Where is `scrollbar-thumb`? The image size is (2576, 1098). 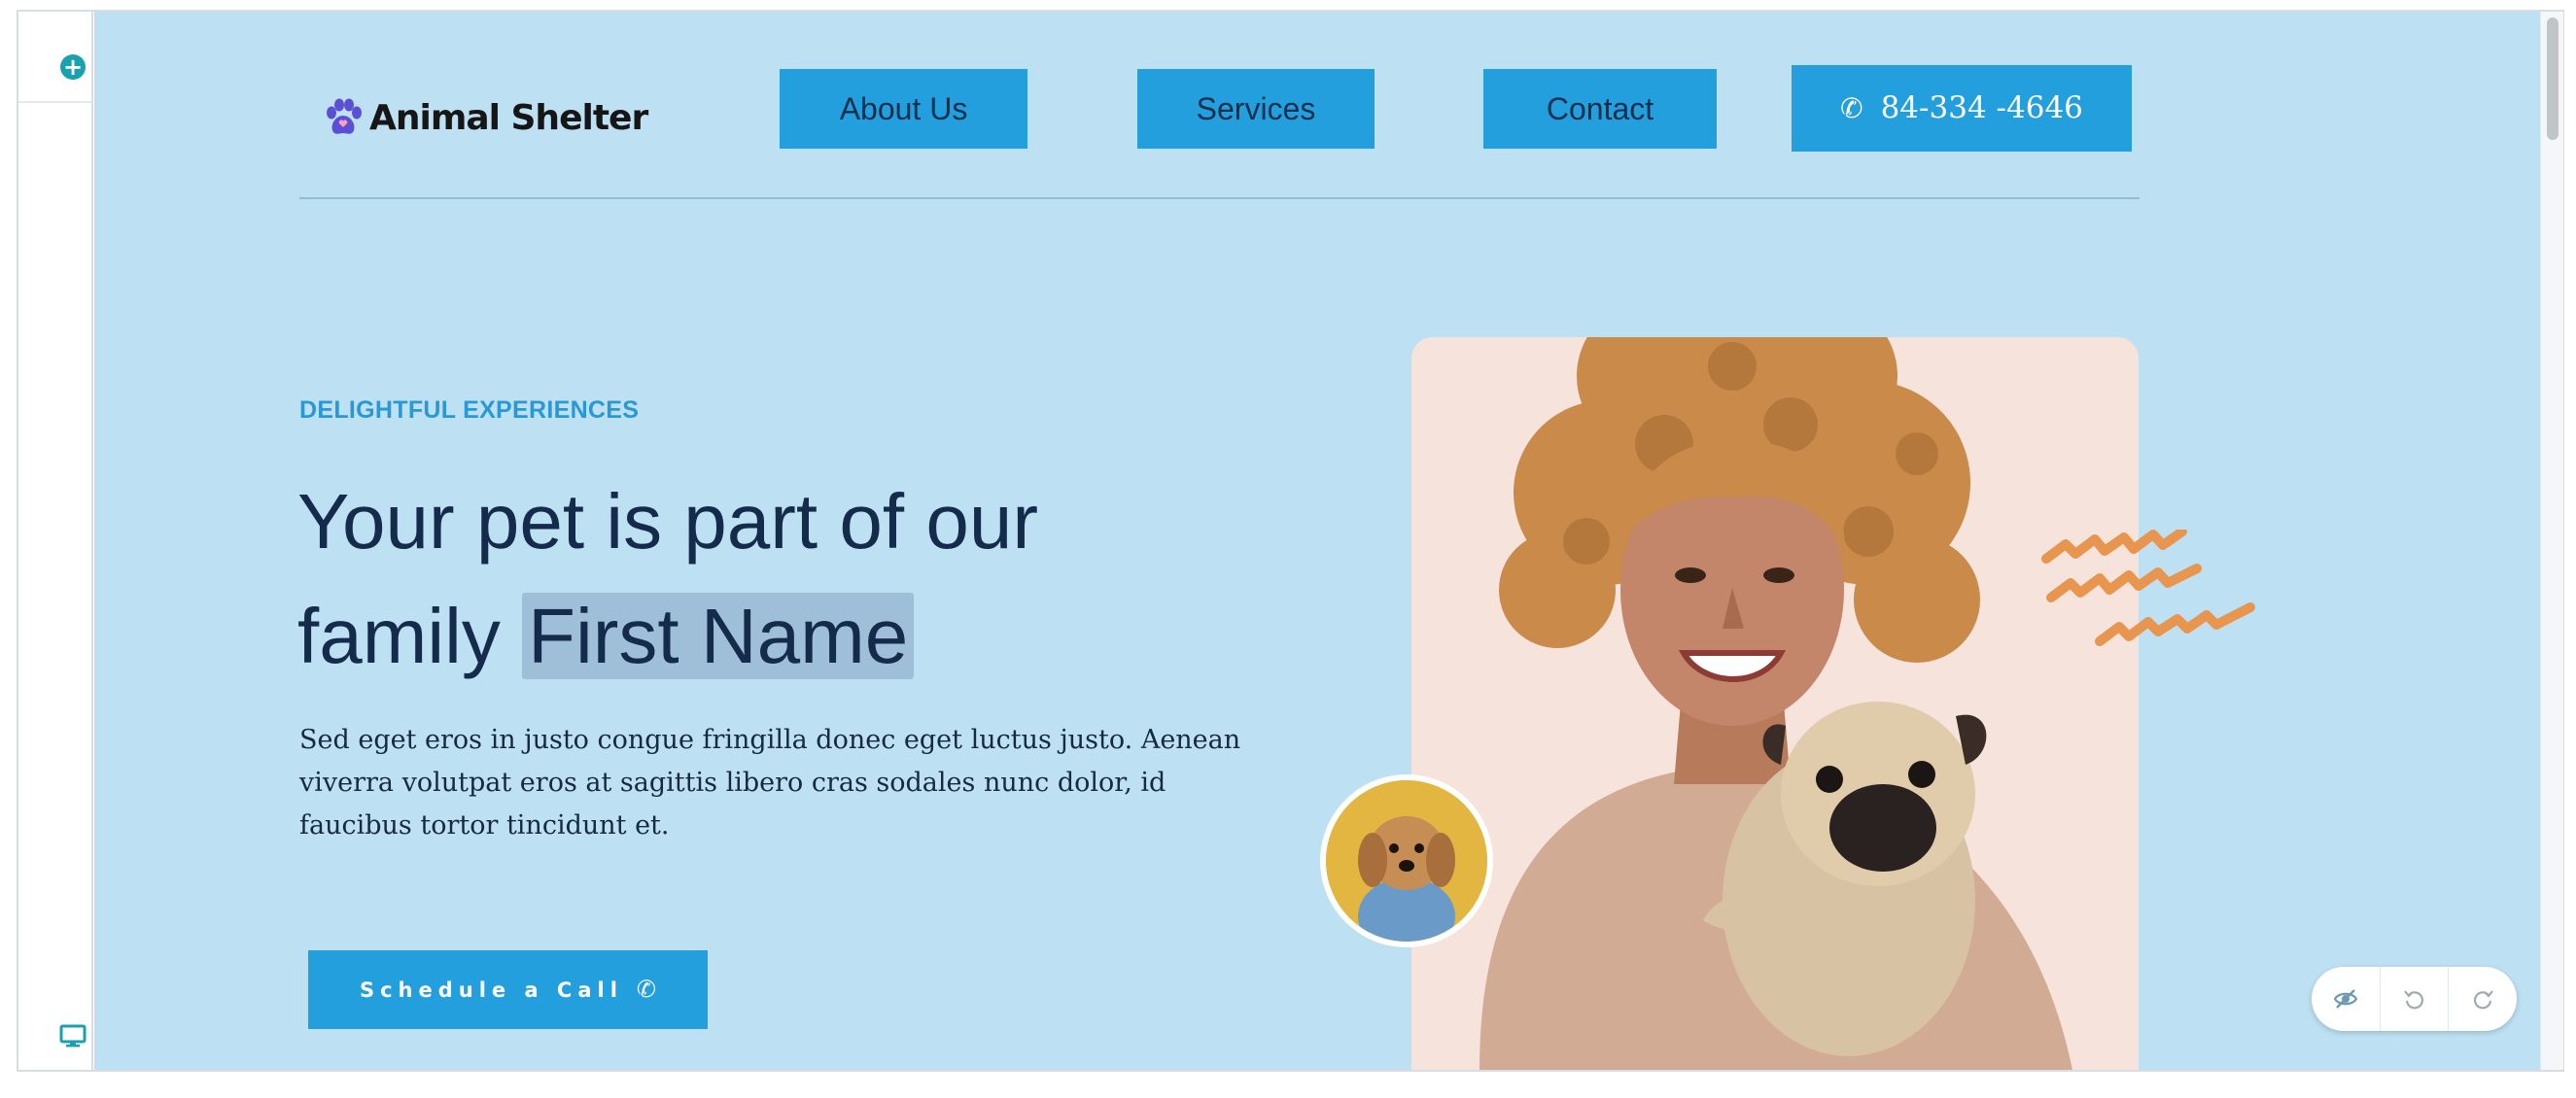 scrollbar-thumb is located at coordinates (2553, 78).